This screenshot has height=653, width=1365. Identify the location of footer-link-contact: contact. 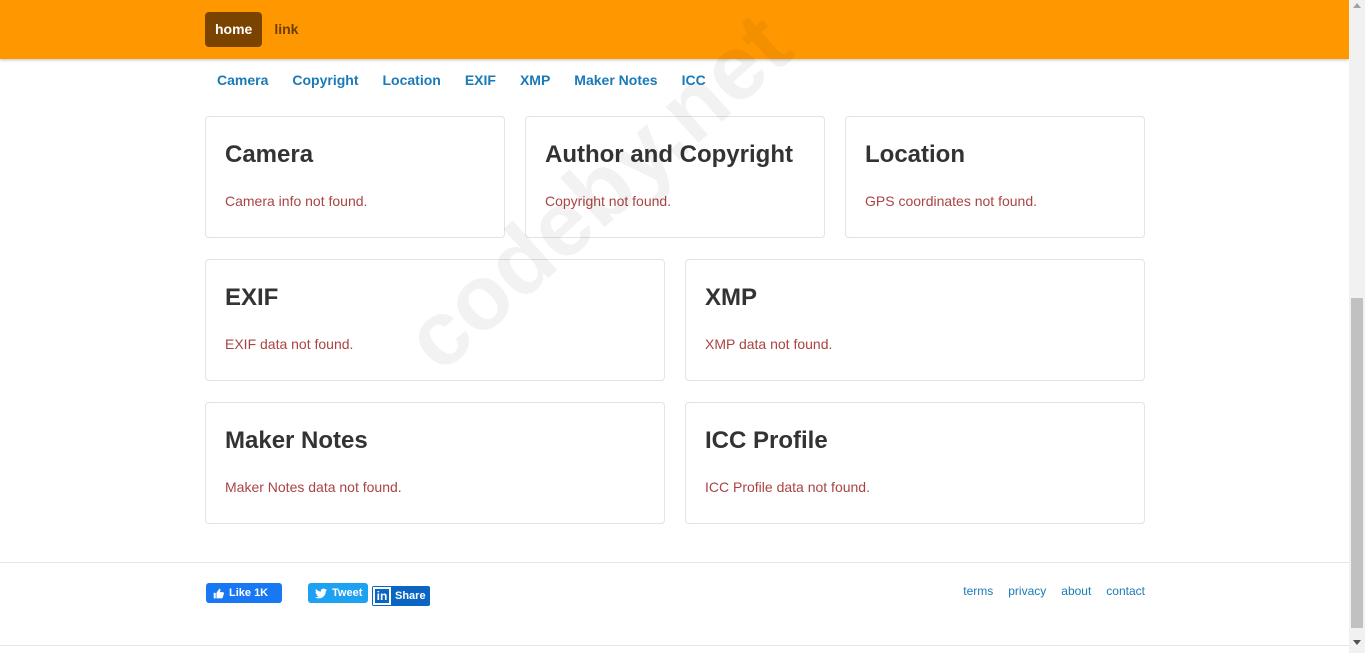
(1125, 591).